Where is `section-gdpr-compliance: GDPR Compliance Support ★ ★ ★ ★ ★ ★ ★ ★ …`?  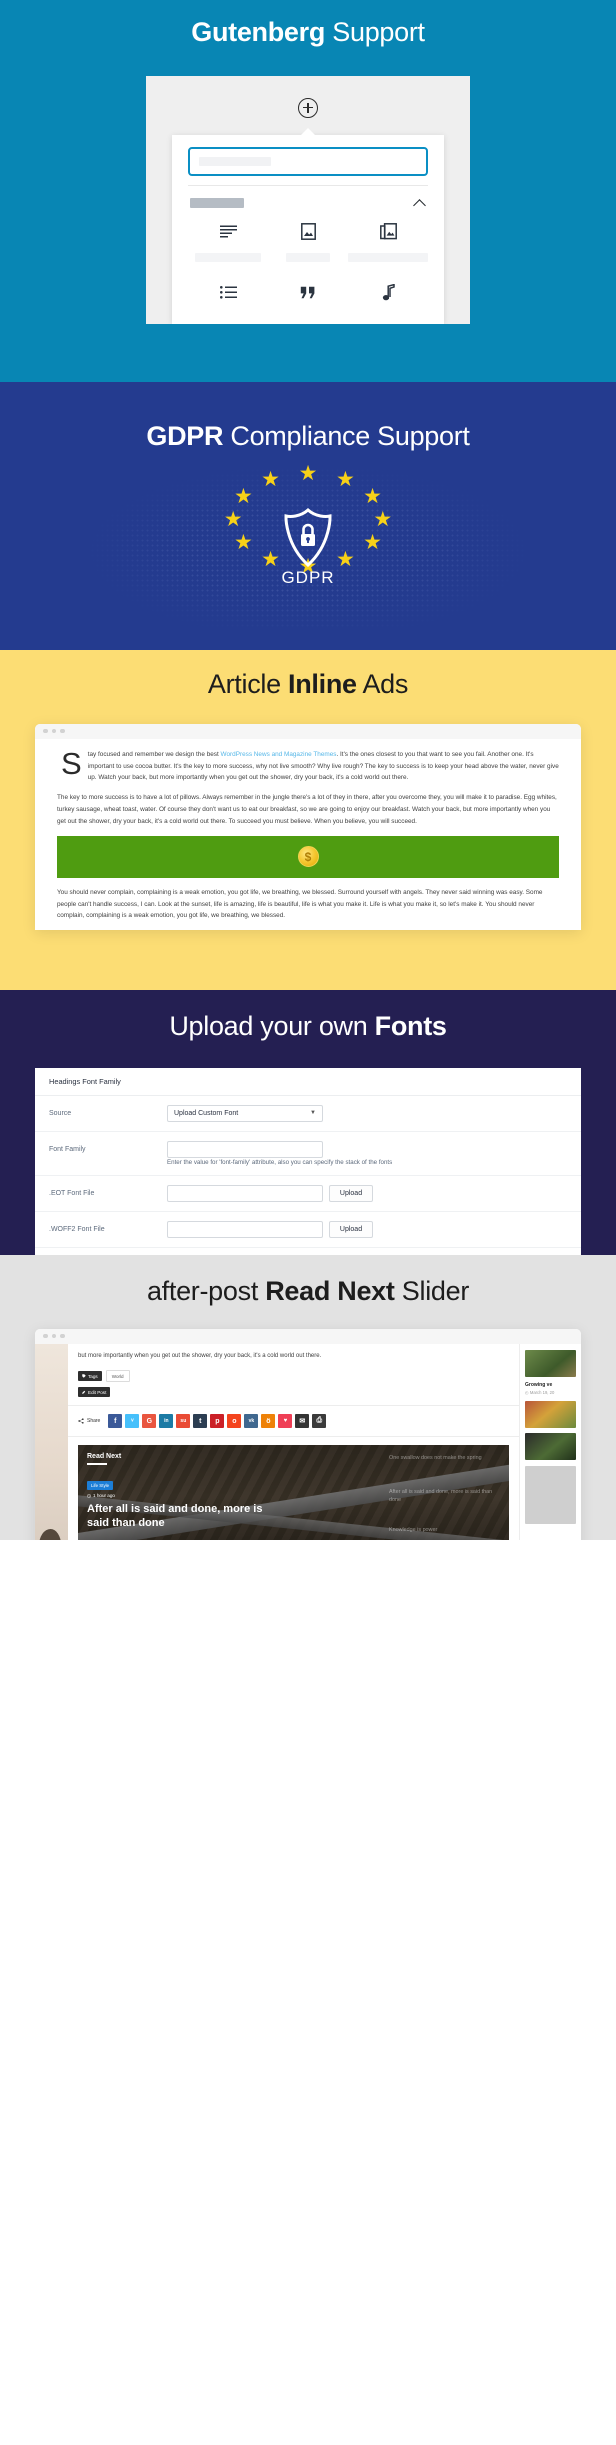 section-gdpr-compliance: GDPR Compliance Support ★ ★ ★ ★ ★ ★ ★ ★ … is located at coordinates (308, 516).